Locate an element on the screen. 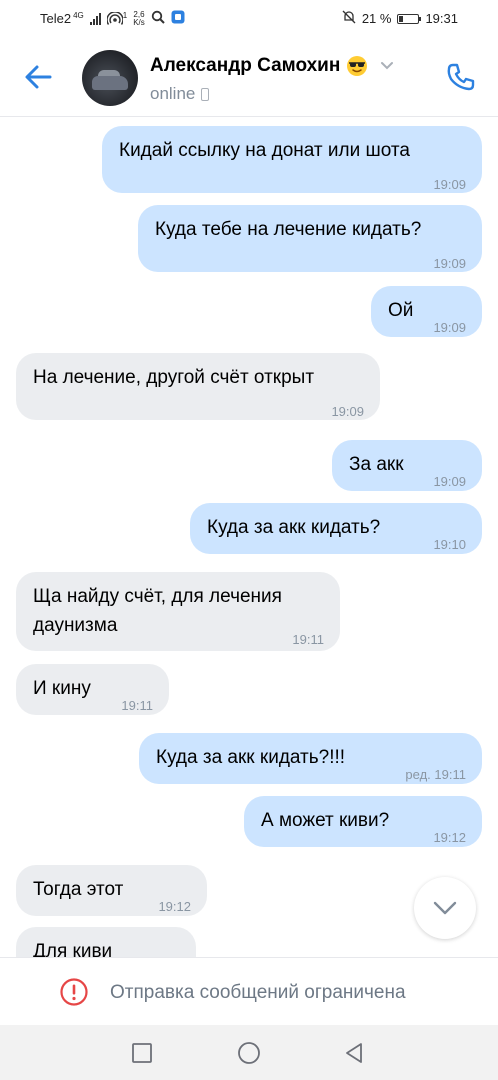 The width and height of the screenshot is (498, 1080). online-status: online is located at coordinates (173, 93).